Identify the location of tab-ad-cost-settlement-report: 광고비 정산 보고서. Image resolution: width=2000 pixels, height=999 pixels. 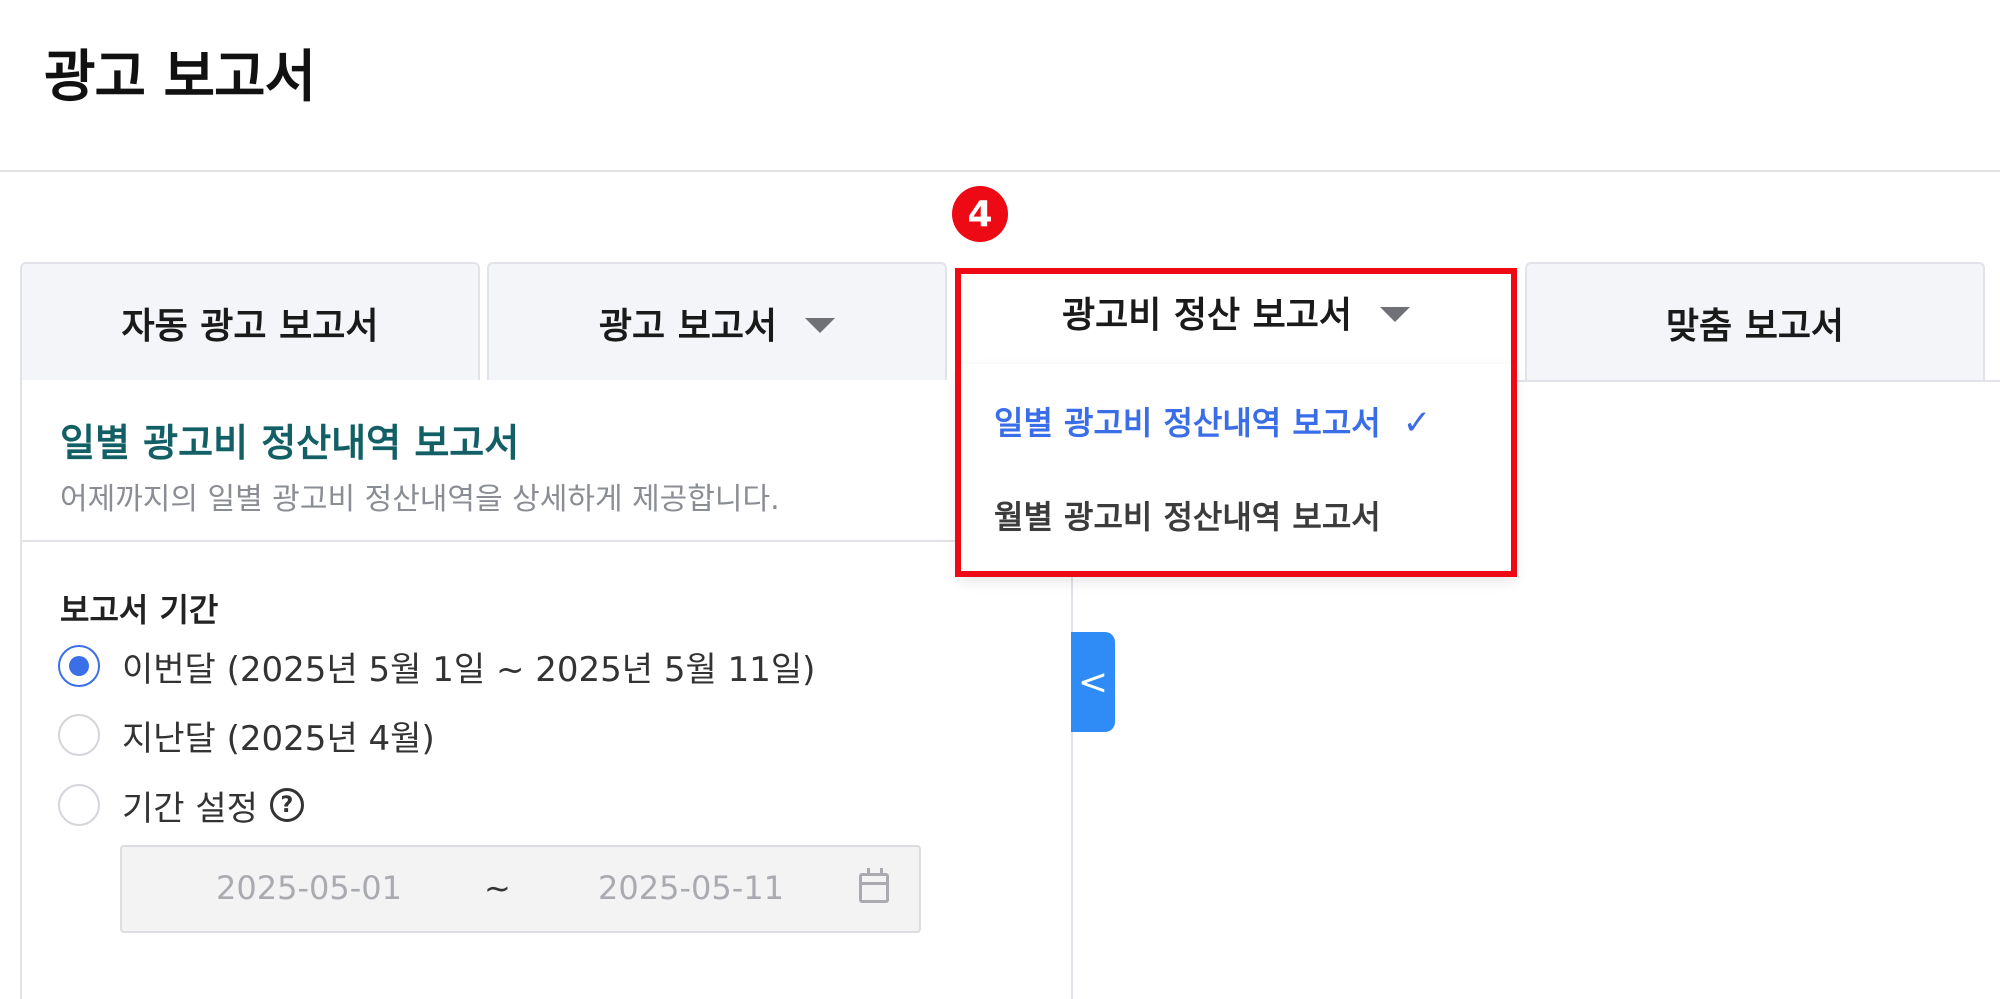
(1236, 312).